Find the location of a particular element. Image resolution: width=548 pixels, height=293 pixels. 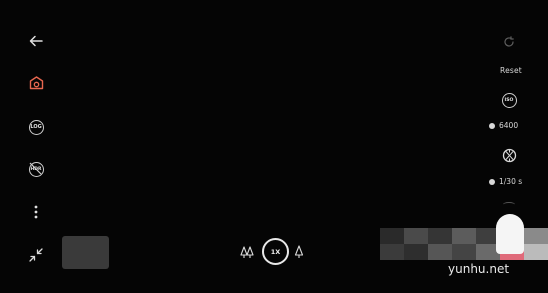

iso-value: 6400 is located at coordinates (509, 125).